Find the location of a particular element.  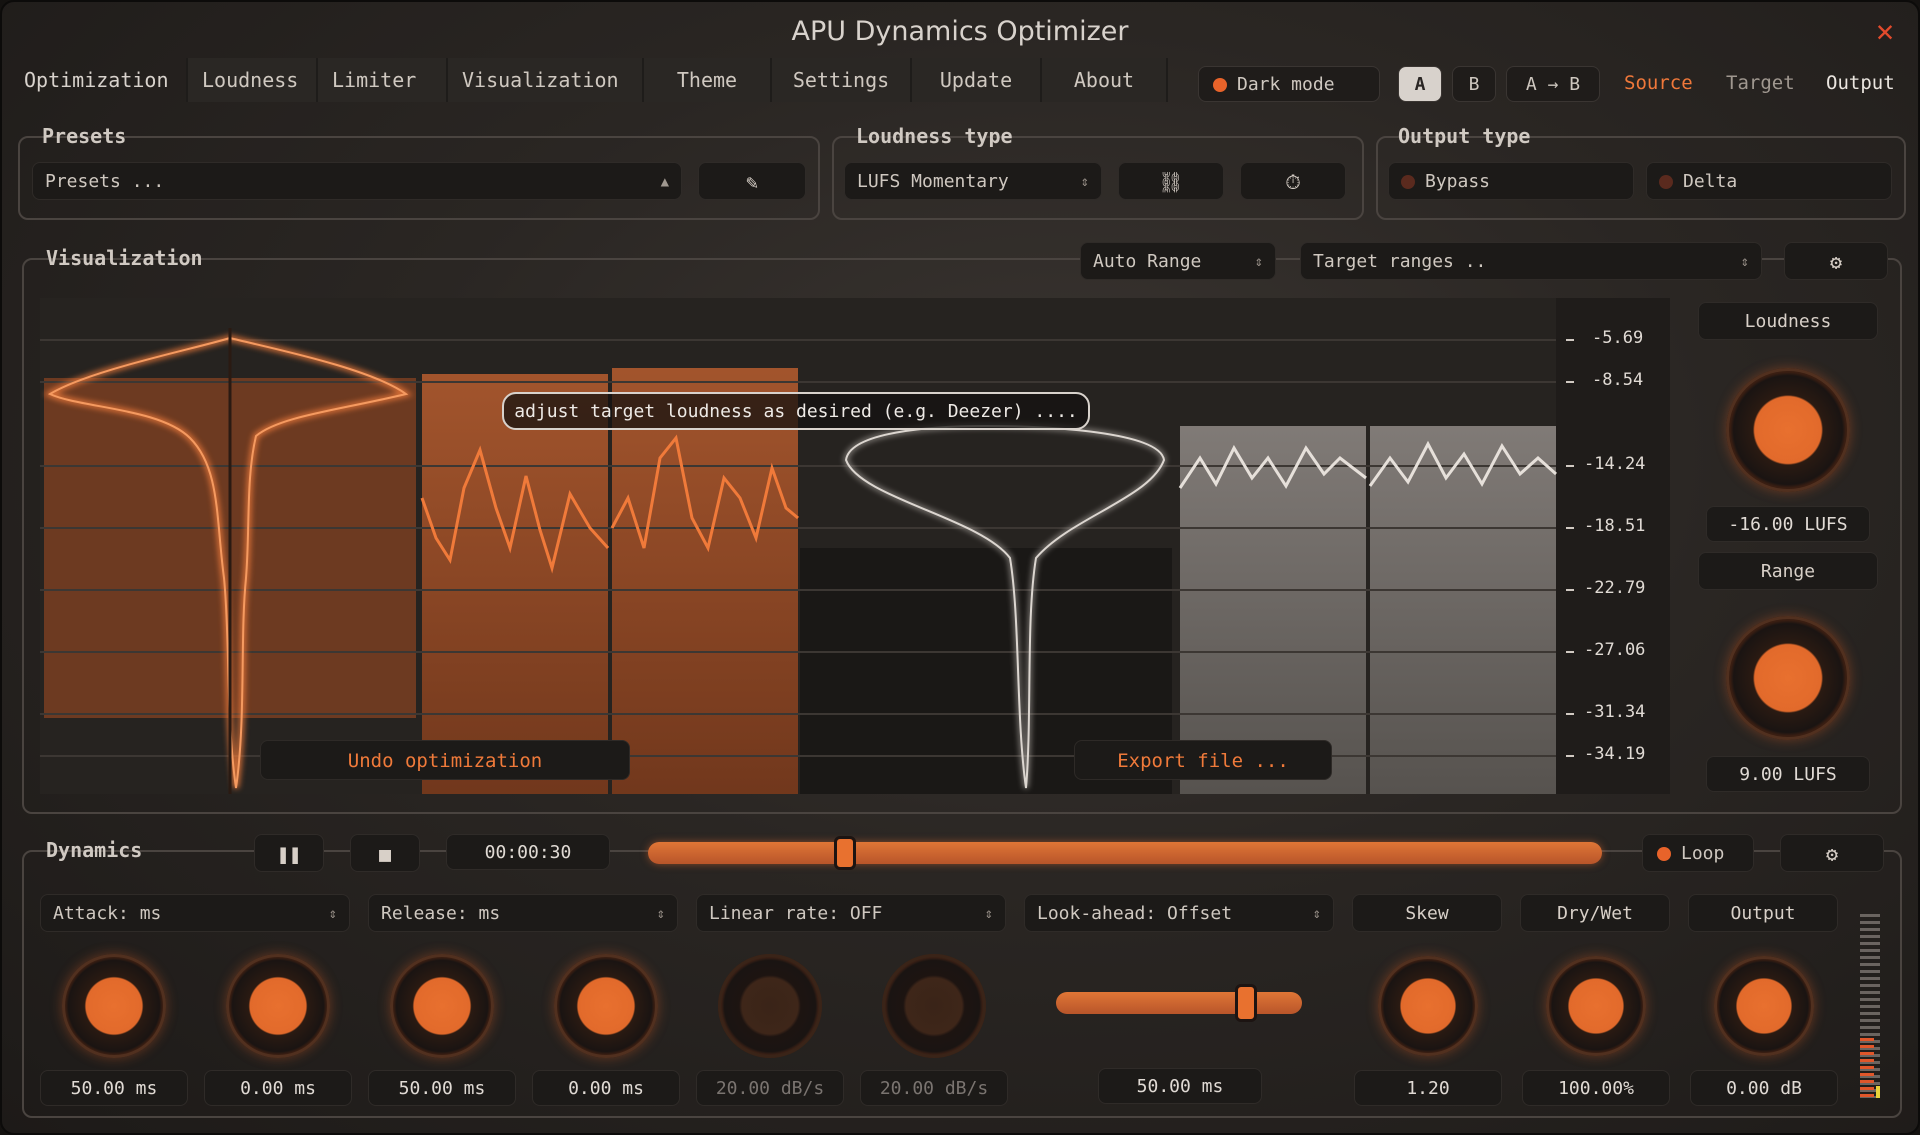

pause-button: ❚❚ is located at coordinates (289, 853).